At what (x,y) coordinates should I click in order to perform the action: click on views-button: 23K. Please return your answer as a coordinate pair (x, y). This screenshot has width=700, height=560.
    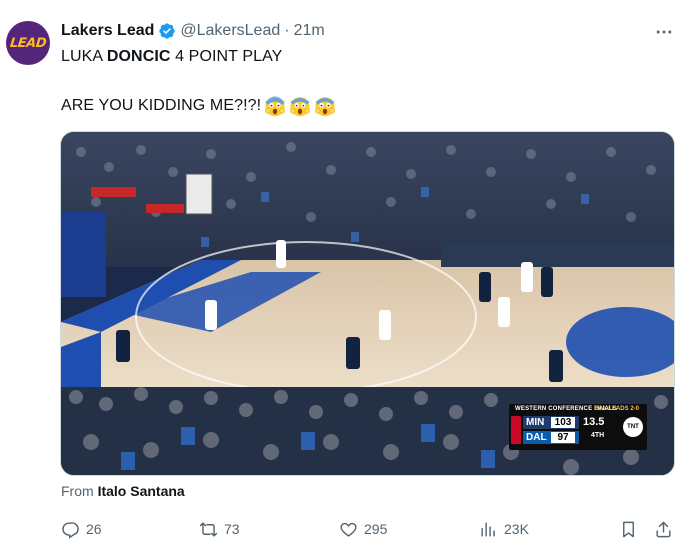
    Looking at the image, I should click on (504, 529).